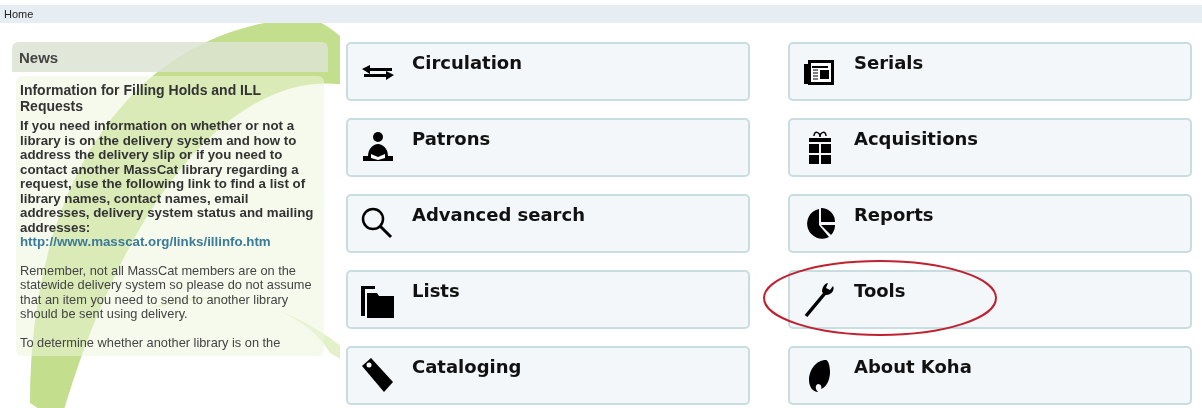  What do you see at coordinates (170, 57) in the screenshot?
I see `news-heading: News` at bounding box center [170, 57].